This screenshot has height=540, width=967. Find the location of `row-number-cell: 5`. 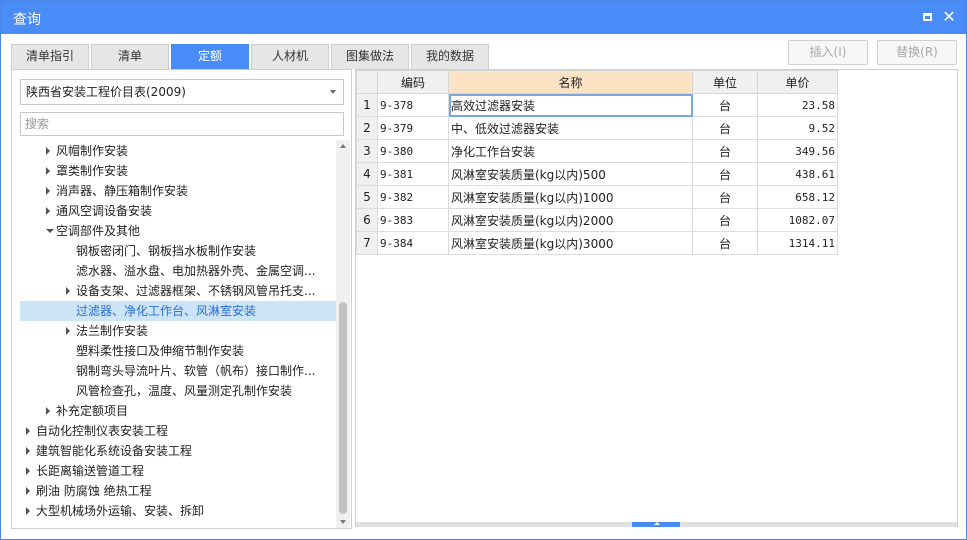

row-number-cell: 5 is located at coordinates (367, 197).